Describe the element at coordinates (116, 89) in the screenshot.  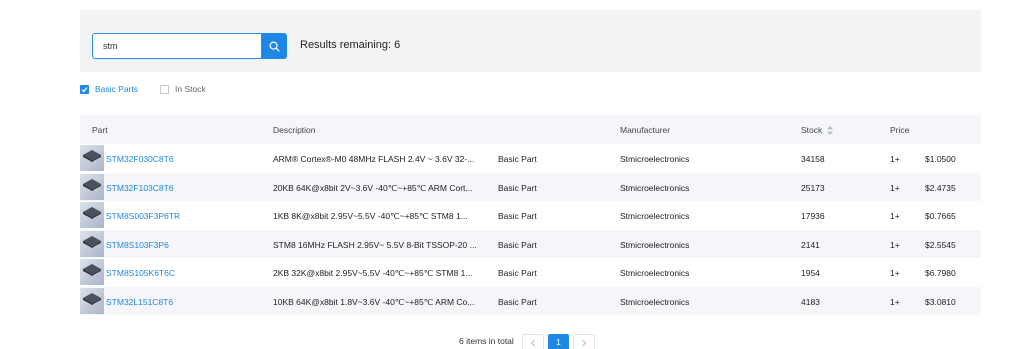
I see `basic-parts-label: Basic Parts` at that location.